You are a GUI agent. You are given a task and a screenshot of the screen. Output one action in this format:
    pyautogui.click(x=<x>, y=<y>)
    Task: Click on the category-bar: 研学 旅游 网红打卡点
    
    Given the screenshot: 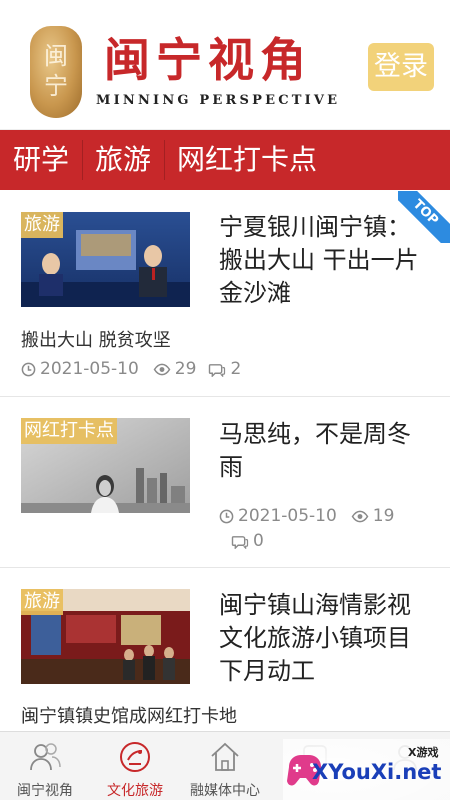 What is the action you would take?
    pyautogui.click(x=225, y=160)
    